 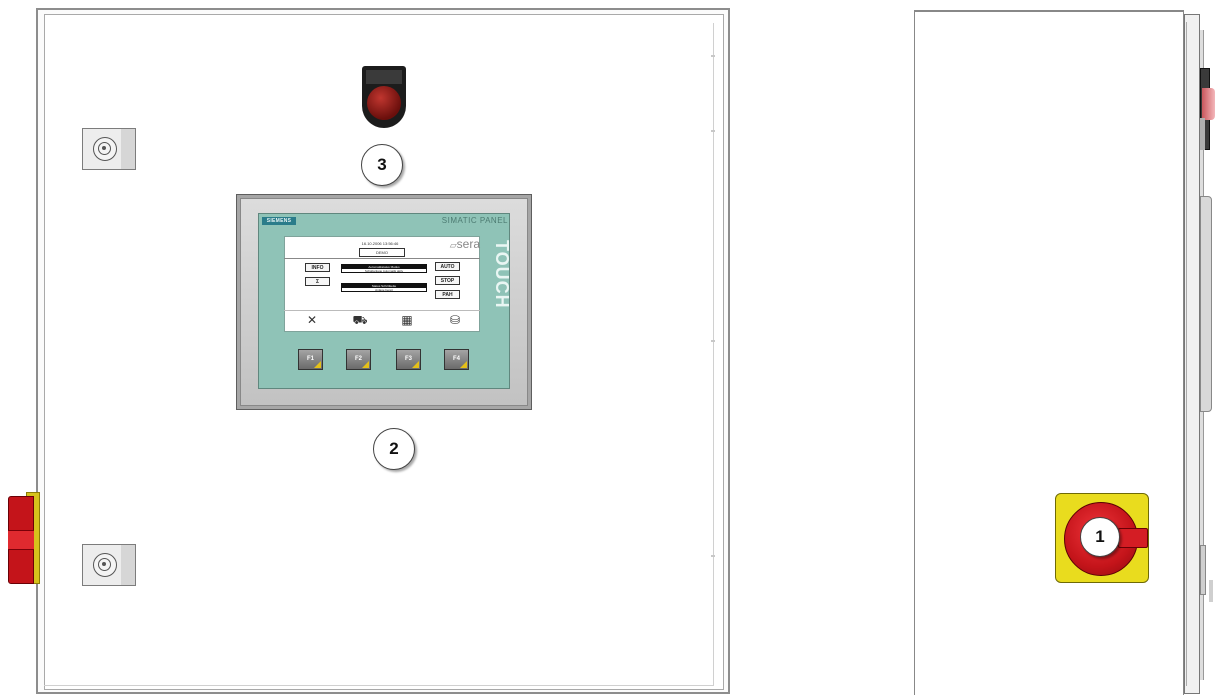 I want to click on pump-icon: ⛟, so click(x=360, y=321).